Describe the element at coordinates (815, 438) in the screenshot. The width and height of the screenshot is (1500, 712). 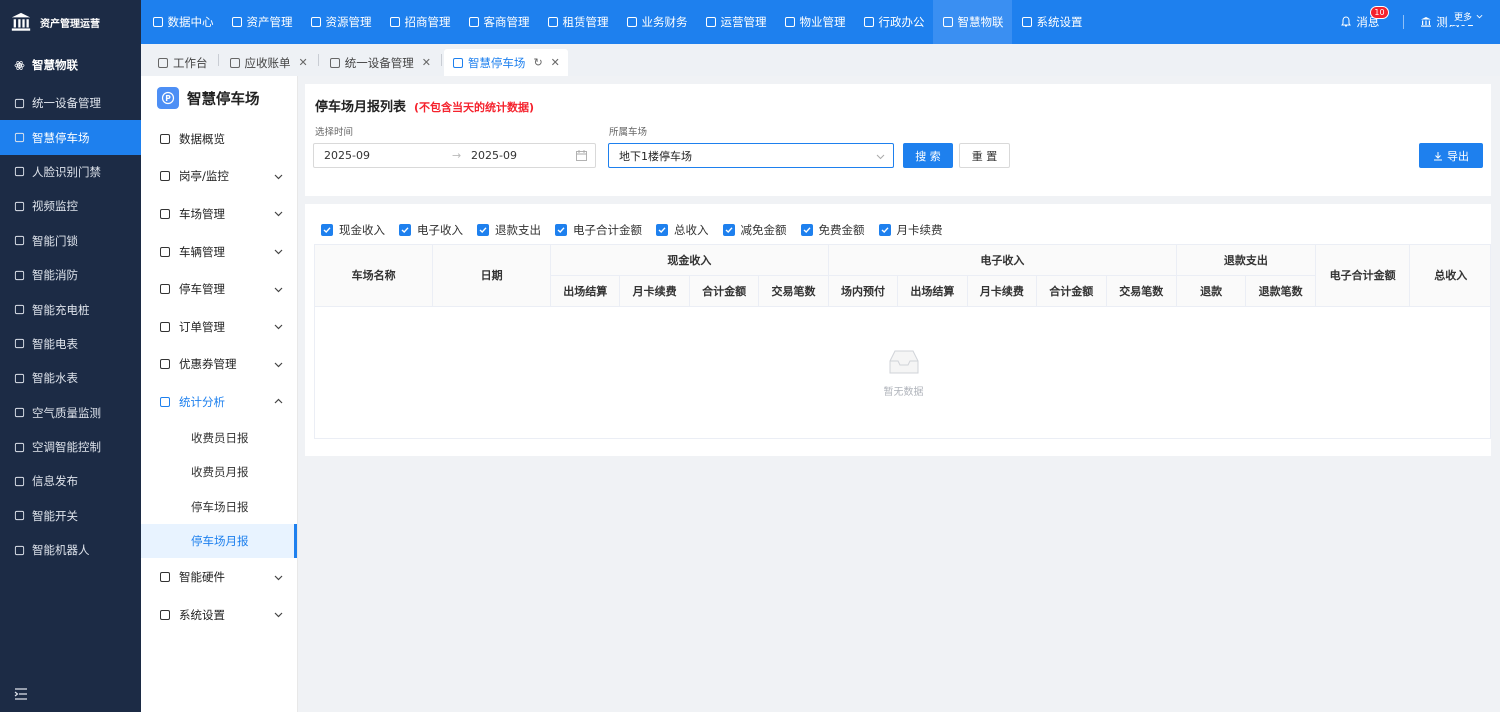
I see `horizontal-scrollbar` at that location.